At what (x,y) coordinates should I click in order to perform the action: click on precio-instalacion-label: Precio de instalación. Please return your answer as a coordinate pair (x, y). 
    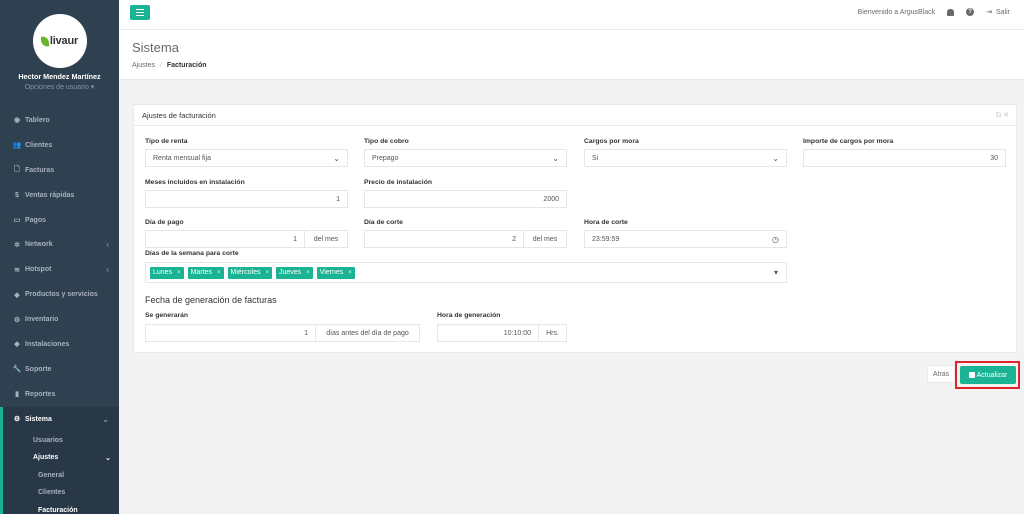
    Looking at the image, I should click on (398, 182).